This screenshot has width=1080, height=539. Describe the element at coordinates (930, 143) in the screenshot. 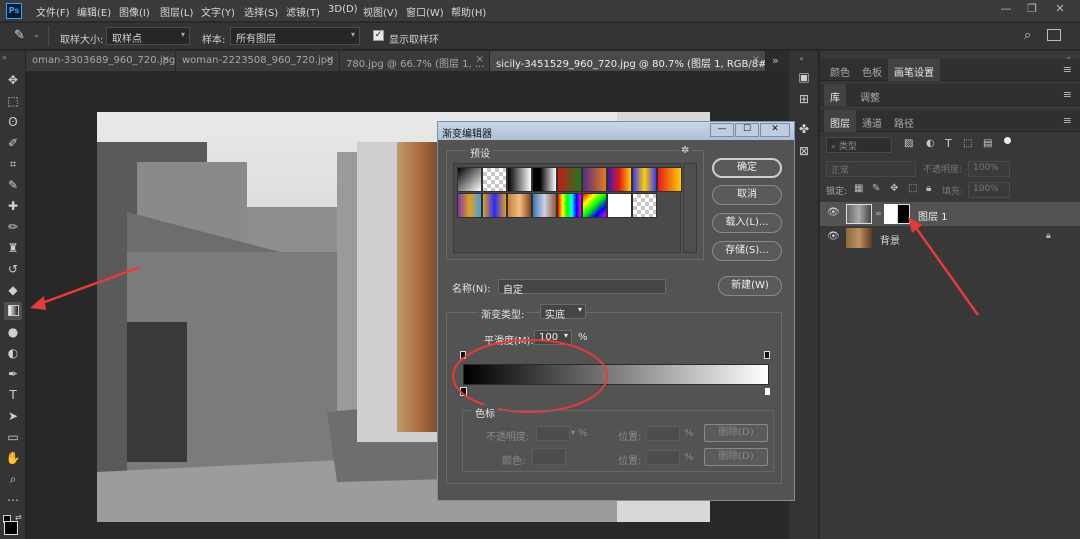

I see `adjustment-filter-icon: ◐` at that location.